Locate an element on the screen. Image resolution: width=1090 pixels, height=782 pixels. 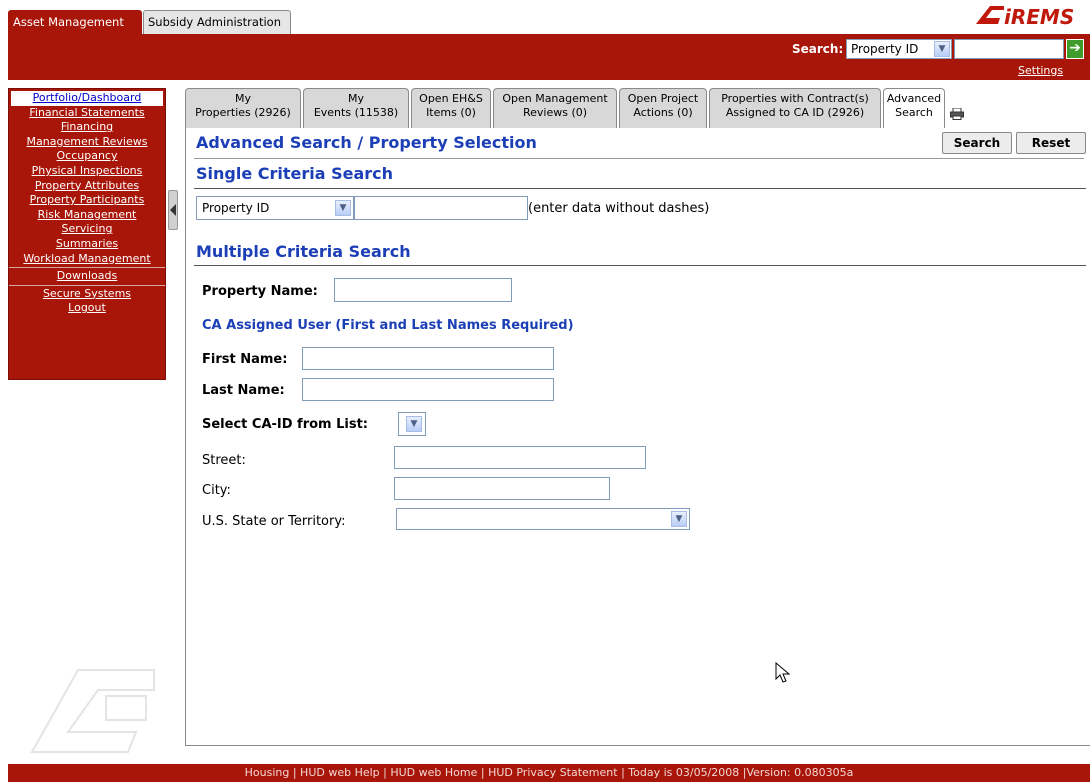
irems-logo: iREMS is located at coordinates (1025, 16).